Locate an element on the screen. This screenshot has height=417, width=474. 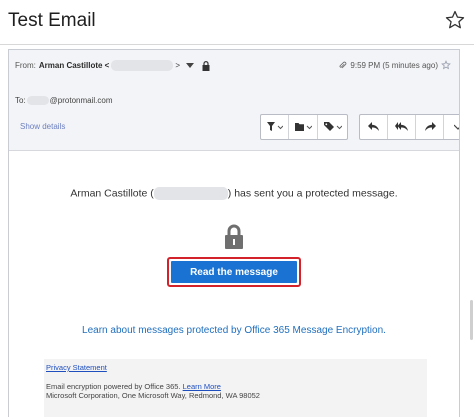
encrypted-lock-icon is located at coordinates (206, 65).